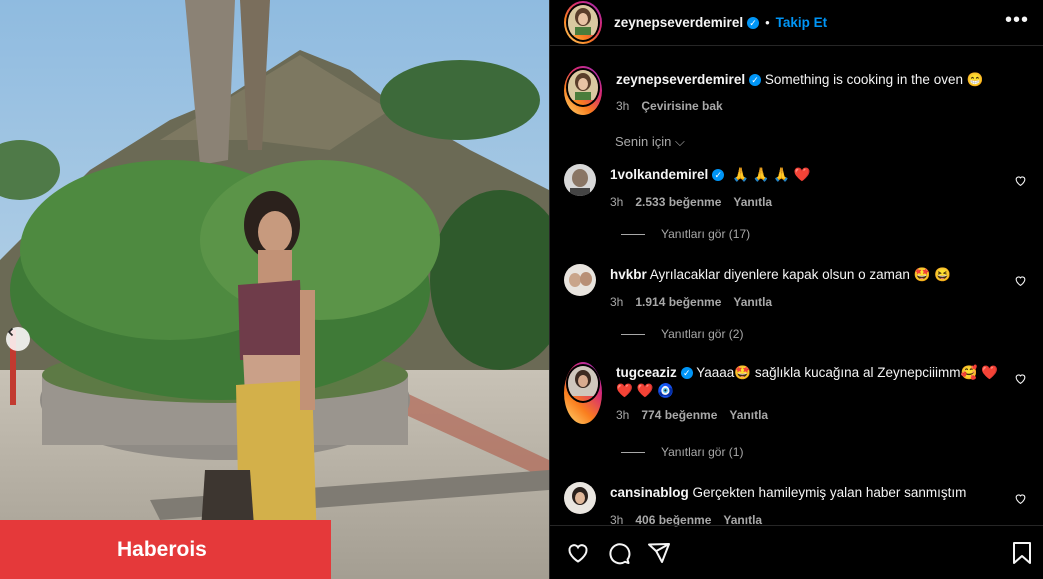 Image resolution: width=1043 pixels, height=579 pixels. I want to click on comment-username: tugceaziz, so click(646, 372).